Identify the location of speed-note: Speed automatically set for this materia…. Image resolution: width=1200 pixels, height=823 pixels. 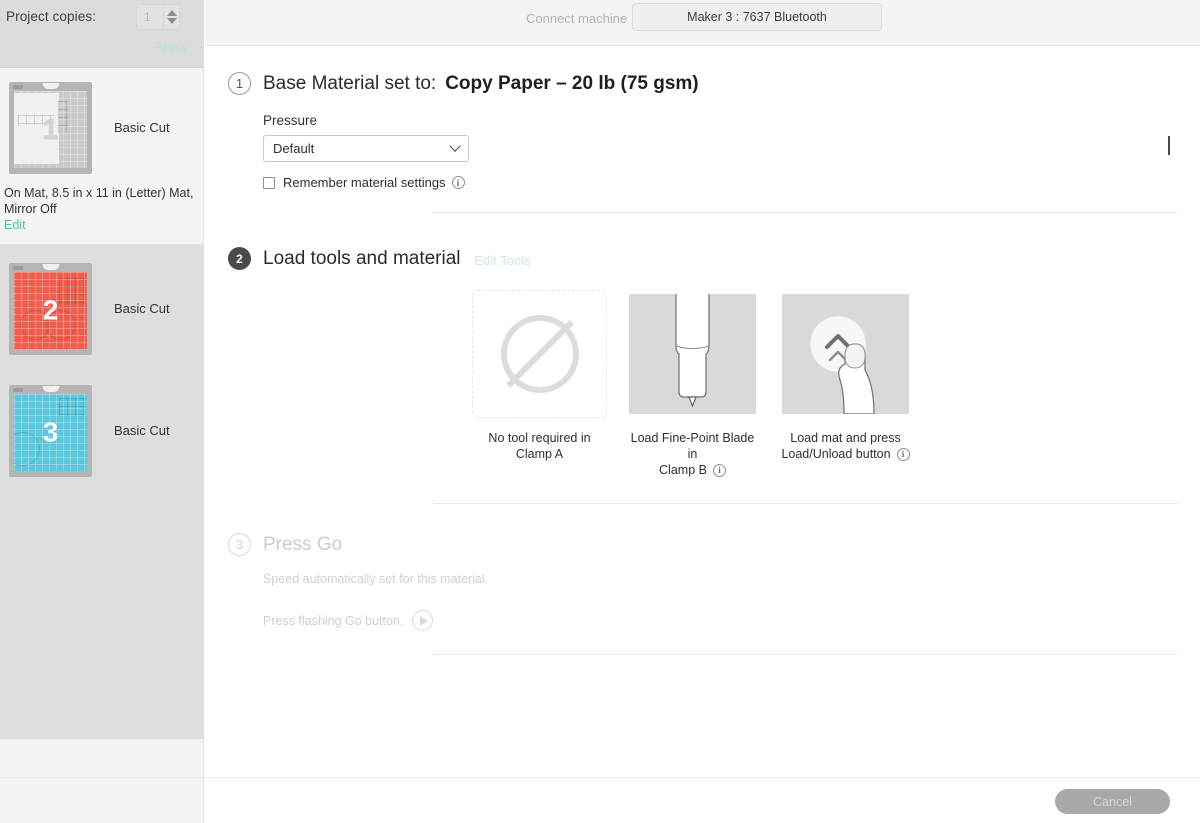
(376, 579).